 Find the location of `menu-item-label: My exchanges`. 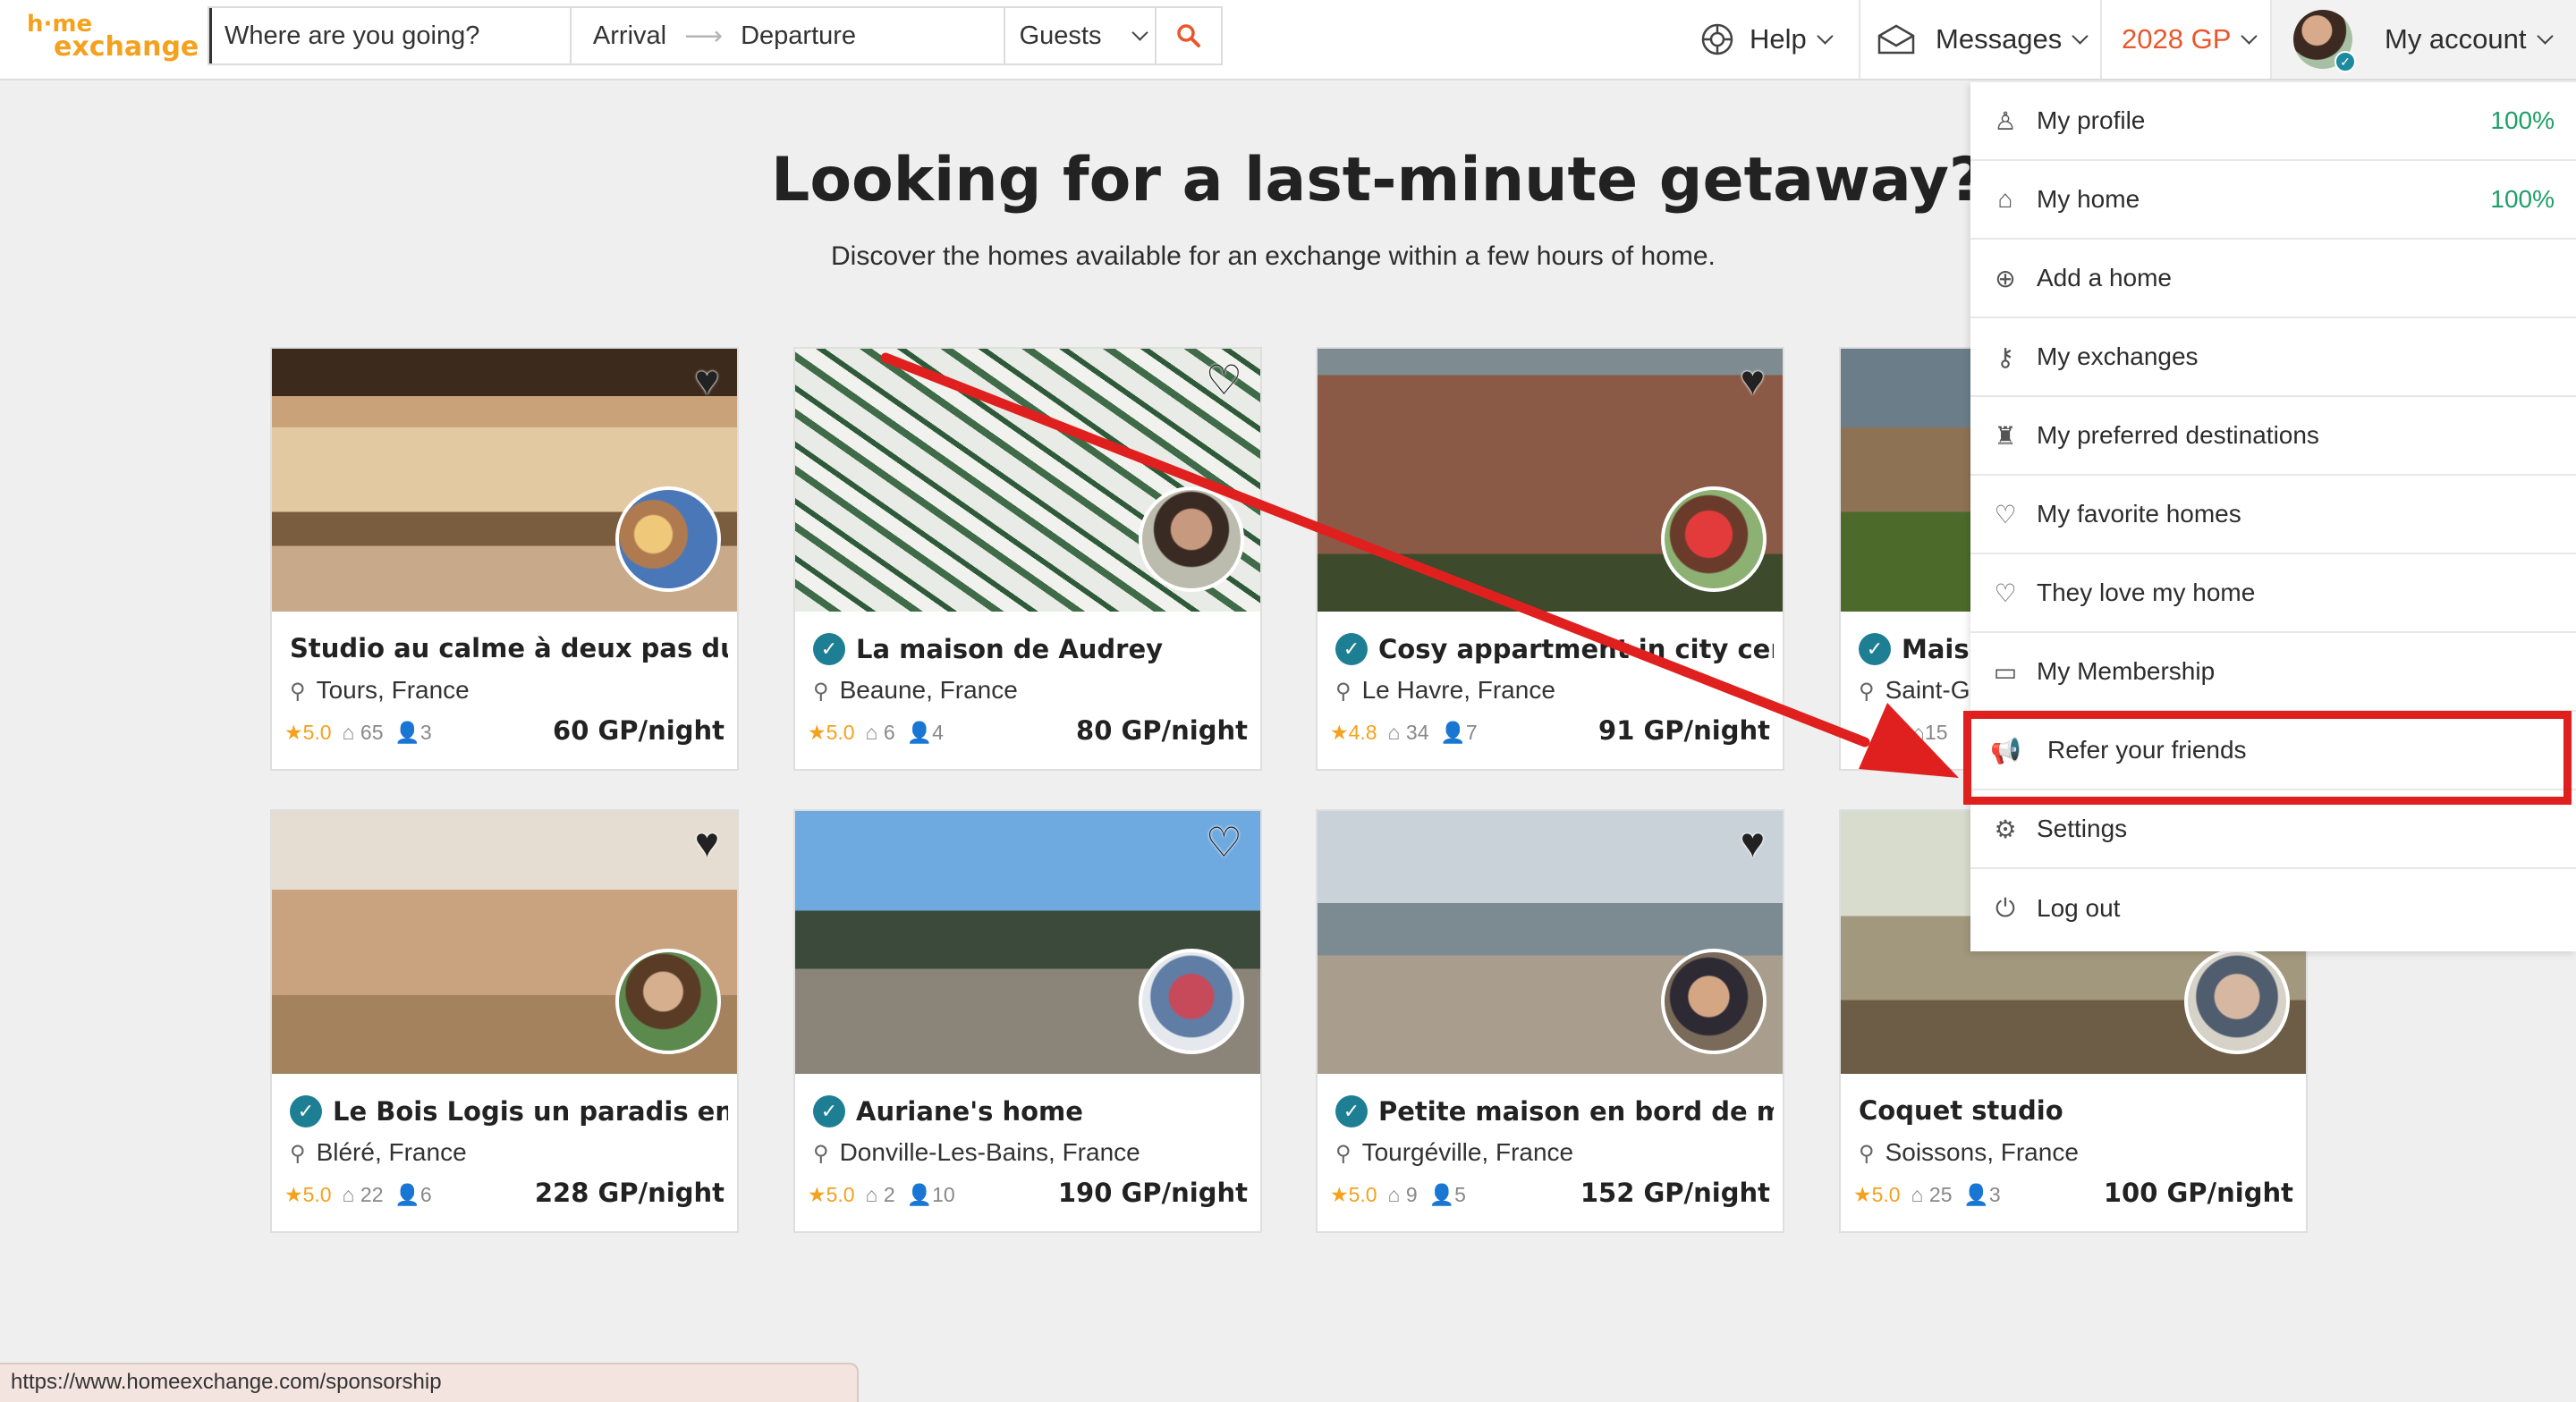

menu-item-label: My exchanges is located at coordinates (2118, 356).